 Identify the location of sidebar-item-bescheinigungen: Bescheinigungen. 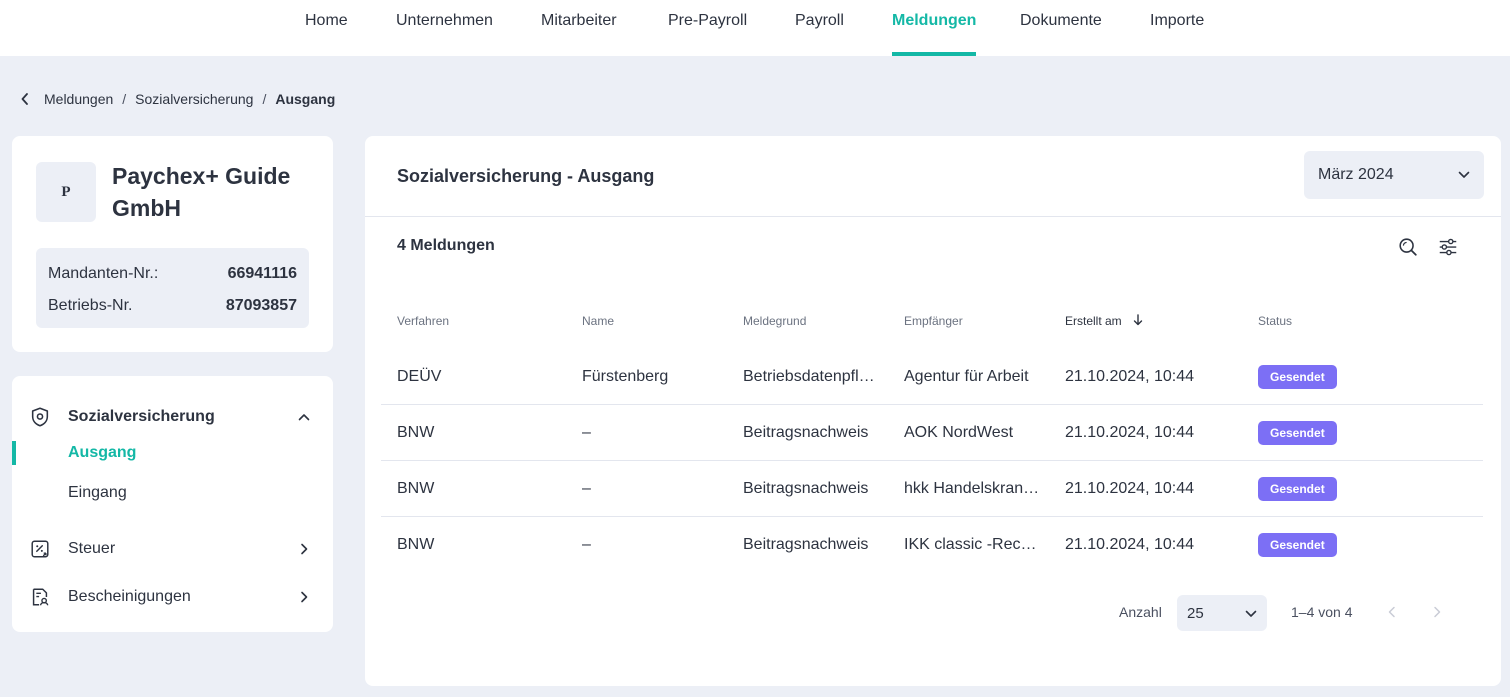
(172, 597).